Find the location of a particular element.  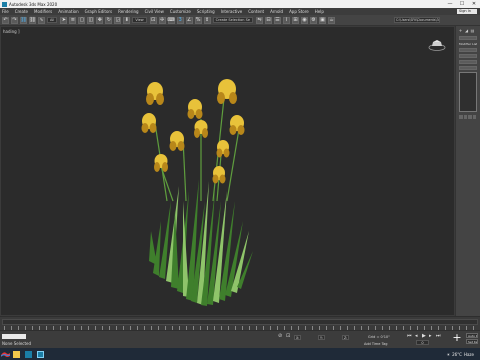

menu-content: Content is located at coordinates (256, 11).